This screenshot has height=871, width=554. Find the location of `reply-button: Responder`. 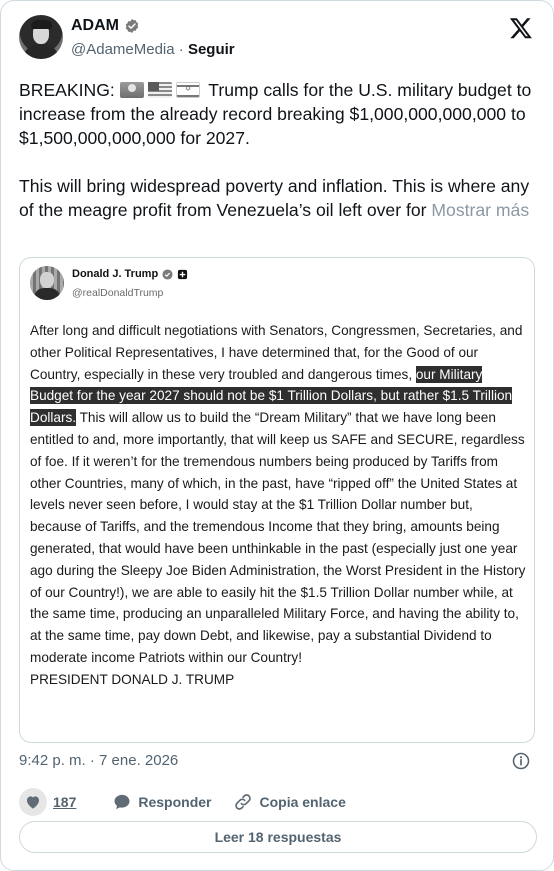

reply-button: Responder is located at coordinates (161, 802).